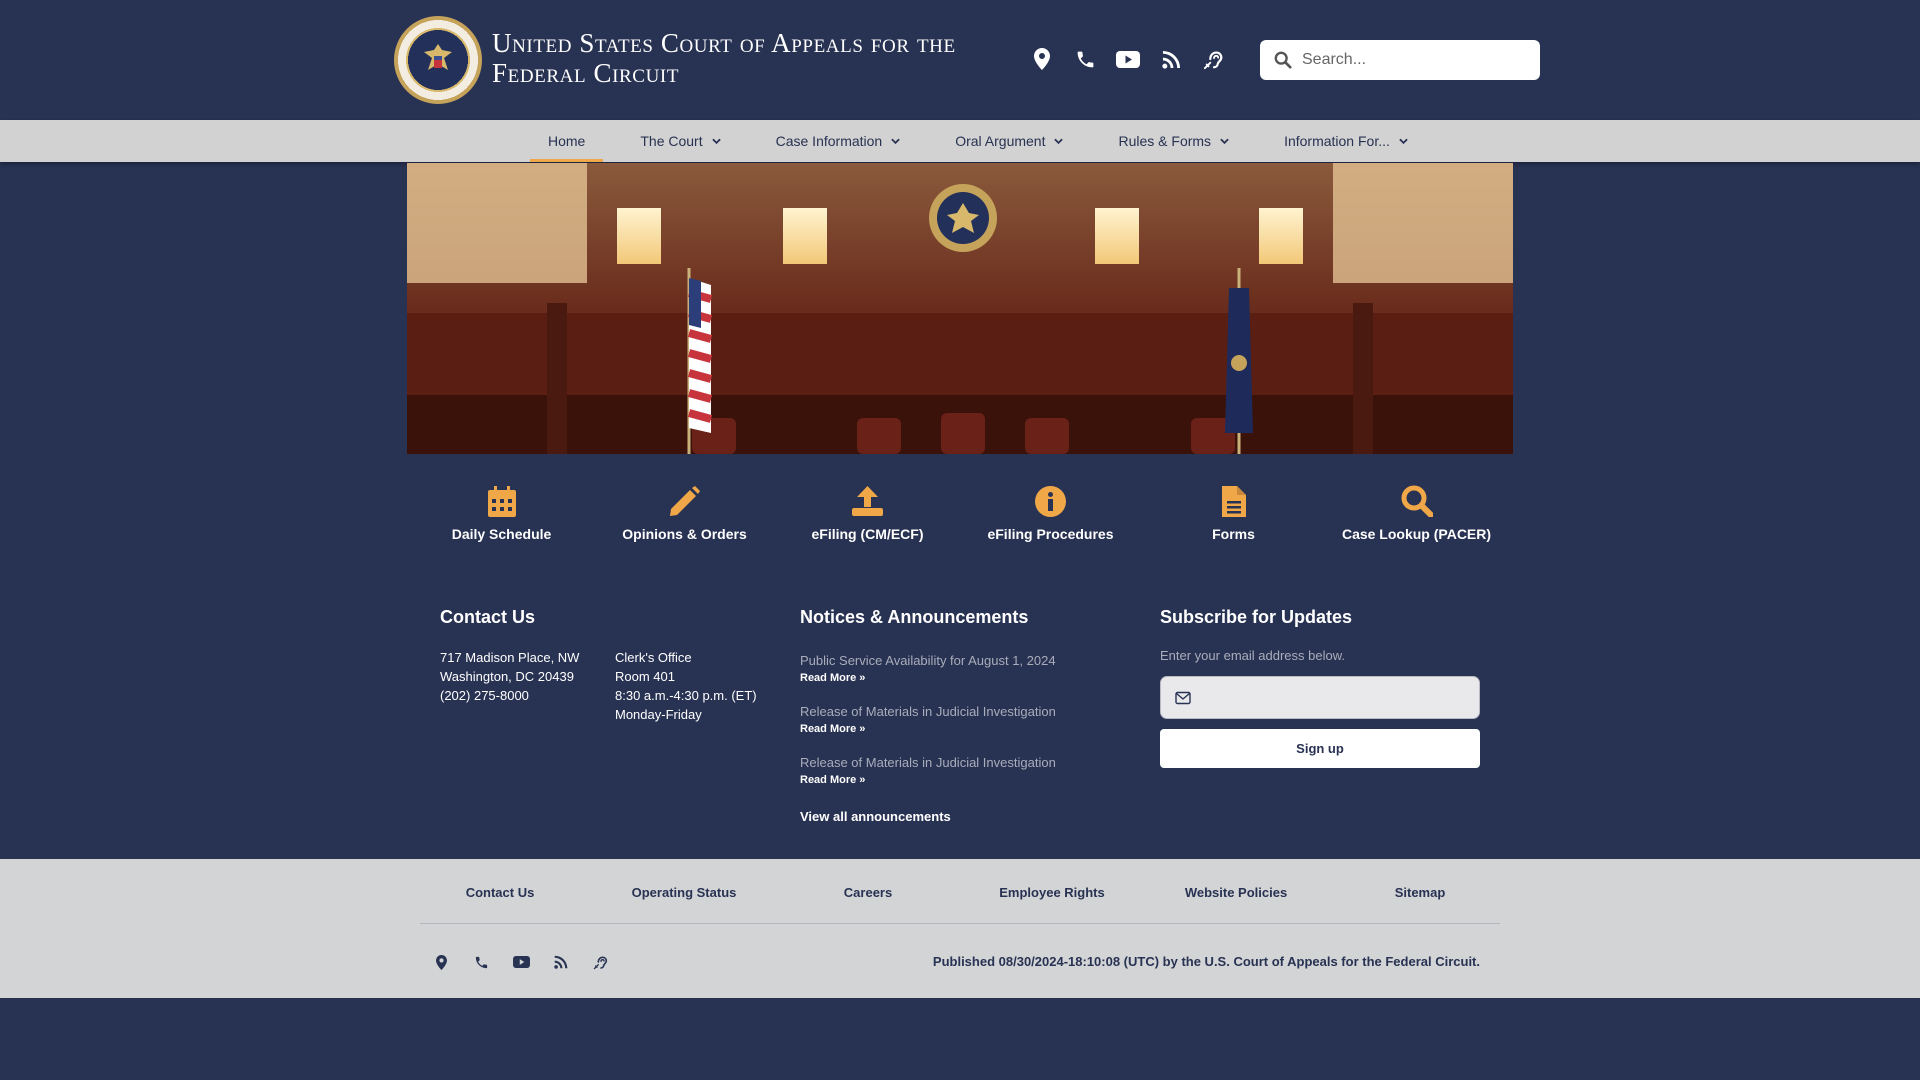  I want to click on quick-link-label: Case Lookup (PACER), so click(1416, 534).